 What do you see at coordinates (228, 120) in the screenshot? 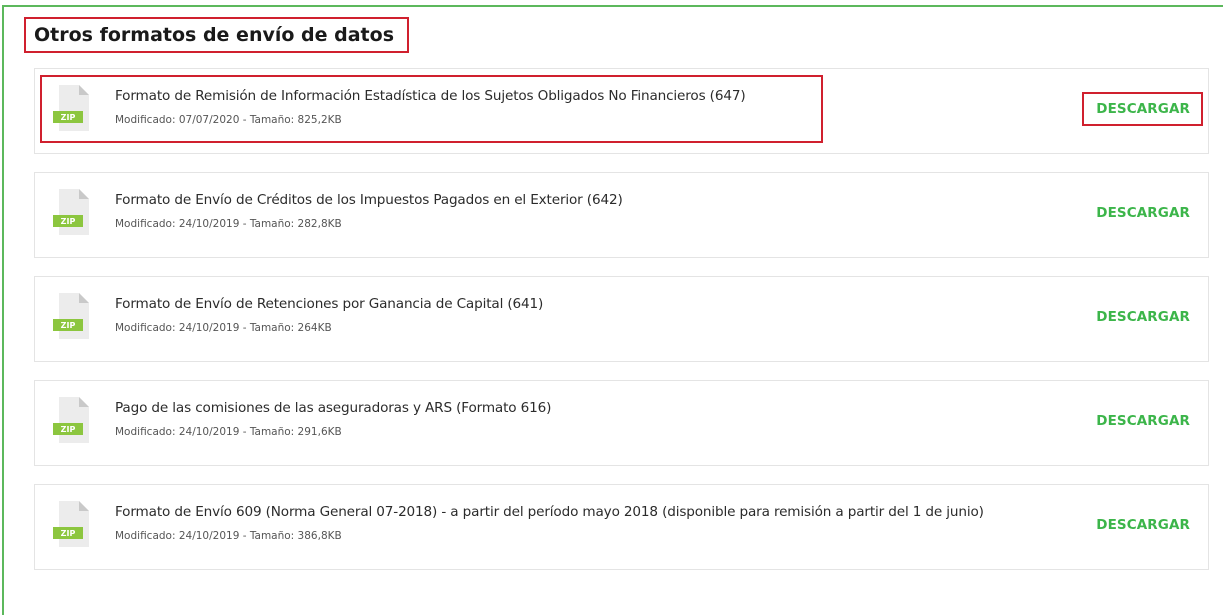
I see `file-meta: Modificado: 07/07/2020 - Tamaño: 825,2KB` at bounding box center [228, 120].